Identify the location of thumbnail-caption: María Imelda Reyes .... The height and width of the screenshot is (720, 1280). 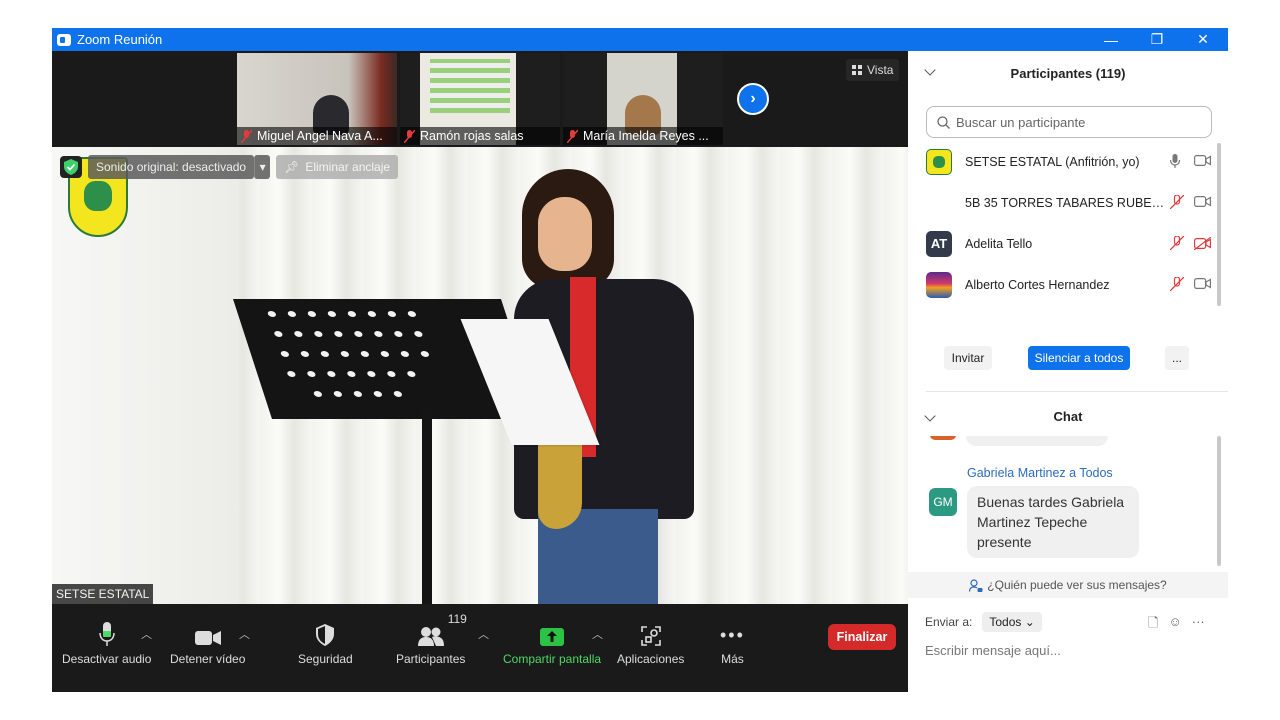
(643, 136).